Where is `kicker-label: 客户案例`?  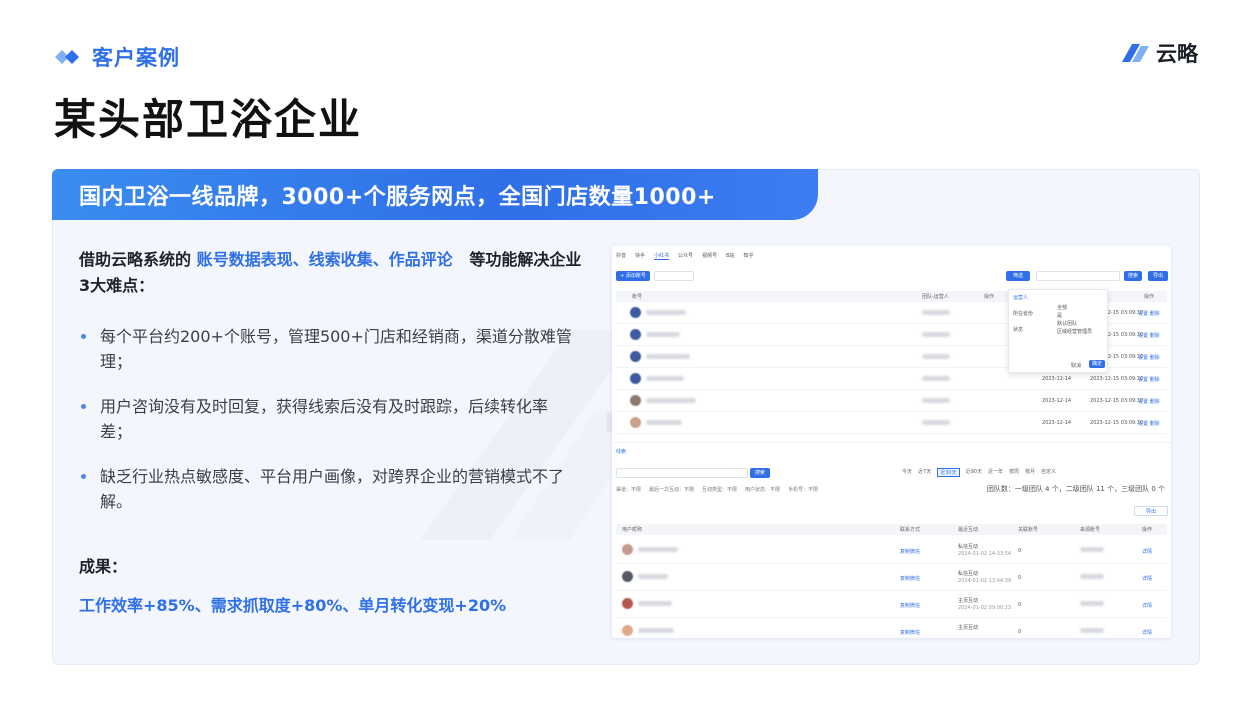
kicker-label: 客户案例 is located at coordinates (136, 58).